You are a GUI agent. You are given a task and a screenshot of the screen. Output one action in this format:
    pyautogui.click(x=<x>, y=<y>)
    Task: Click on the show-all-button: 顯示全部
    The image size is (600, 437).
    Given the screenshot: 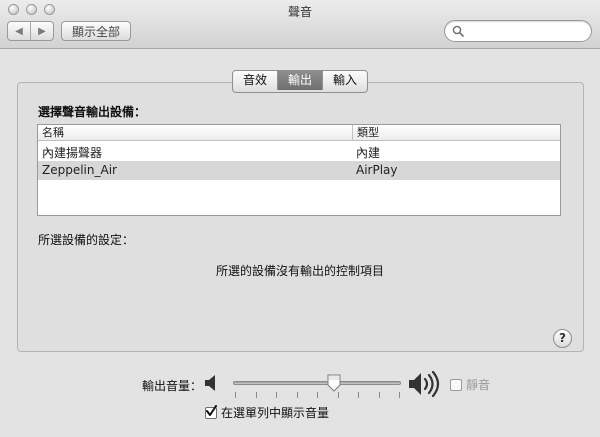 What is the action you would take?
    pyautogui.click(x=96, y=31)
    